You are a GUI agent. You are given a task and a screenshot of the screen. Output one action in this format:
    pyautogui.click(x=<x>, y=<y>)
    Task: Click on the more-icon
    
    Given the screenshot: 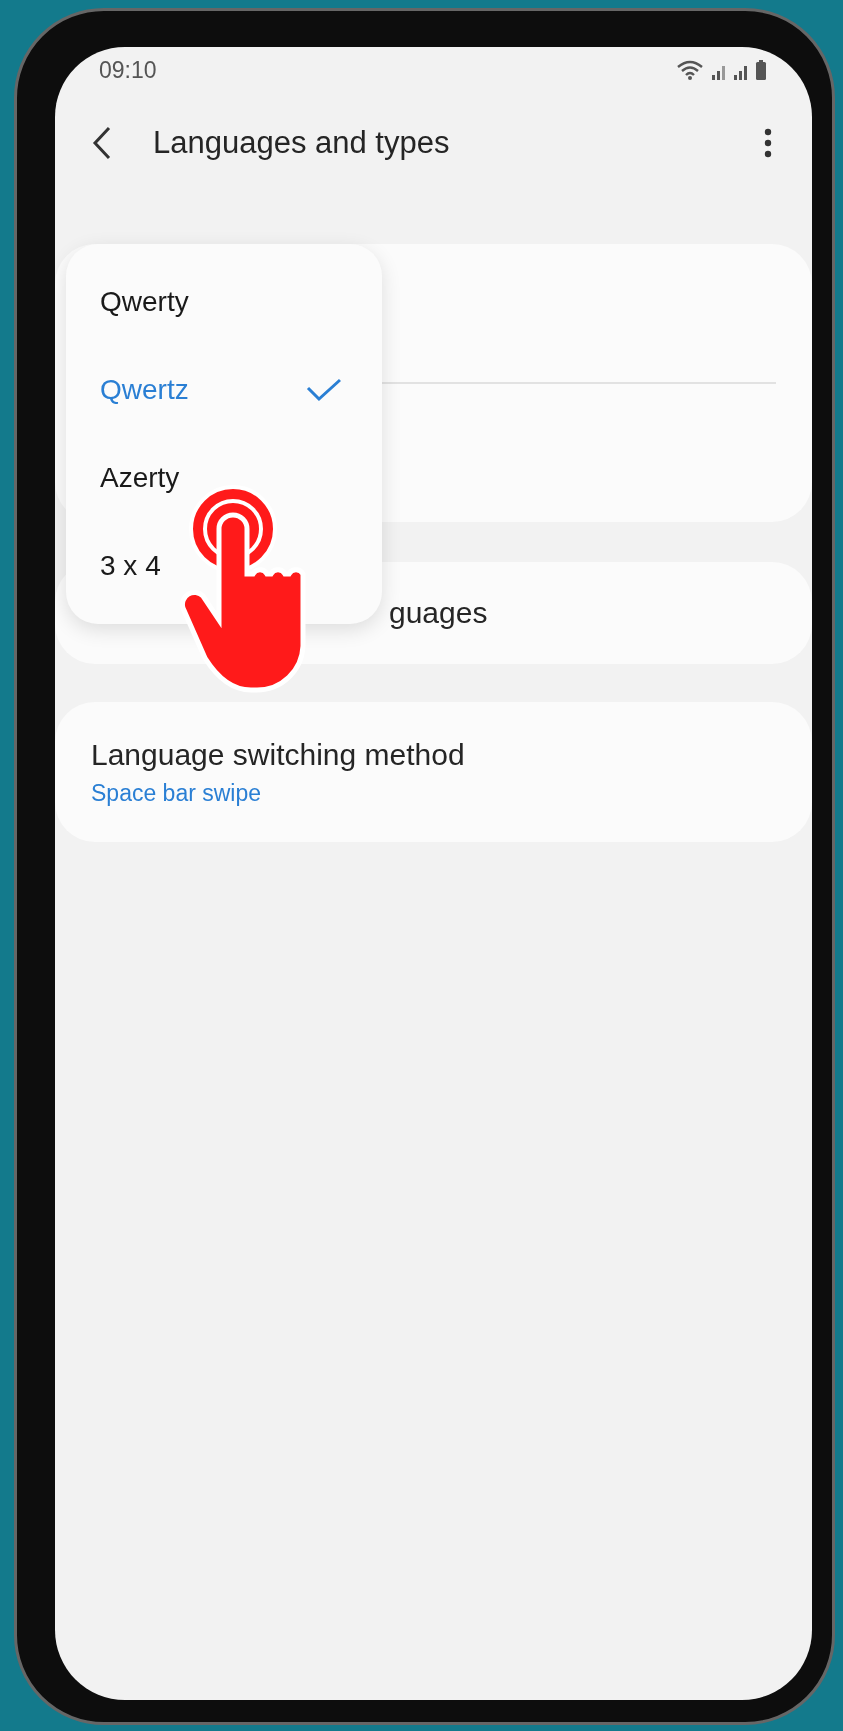 What is the action you would take?
    pyautogui.click(x=768, y=143)
    